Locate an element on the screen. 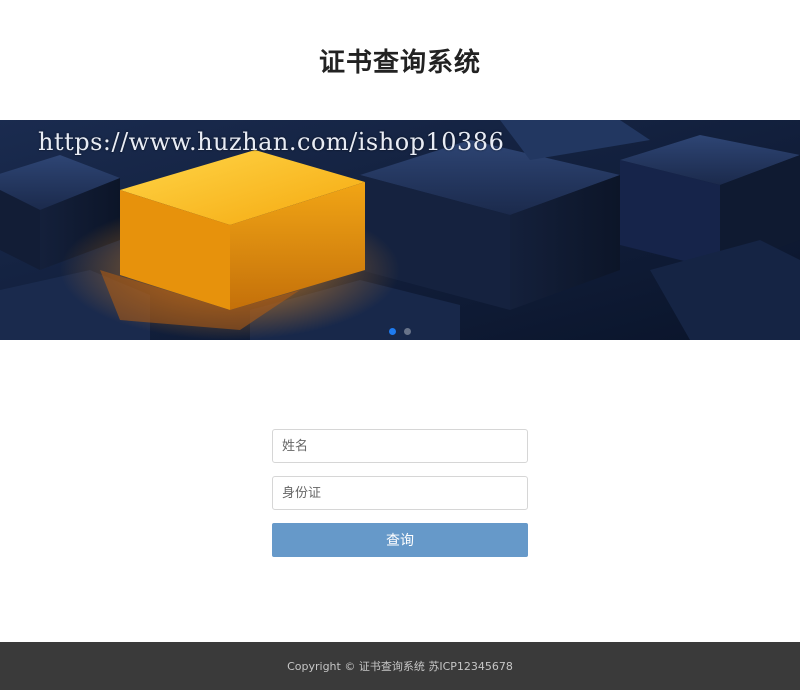 The width and height of the screenshot is (800, 690). page-footer: Copyright © 证书查询系统 苏ICP12345678 is located at coordinates (400, 666).